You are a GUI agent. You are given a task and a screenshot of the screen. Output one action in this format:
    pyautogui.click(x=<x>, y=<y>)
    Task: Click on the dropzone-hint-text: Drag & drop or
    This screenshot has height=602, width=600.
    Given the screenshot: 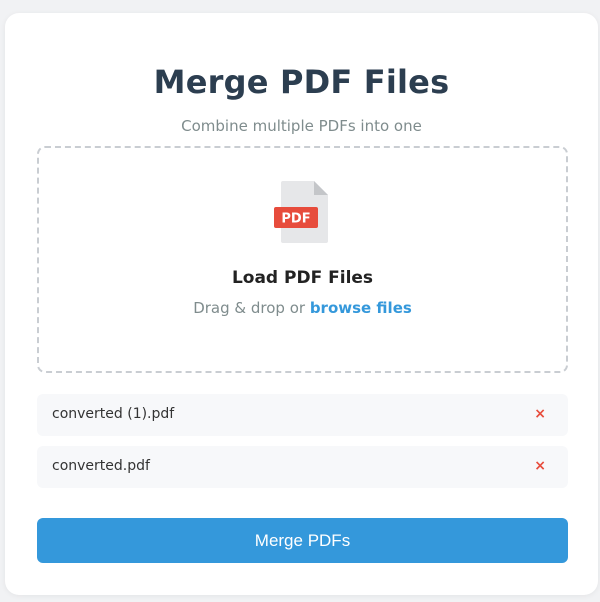 What is the action you would take?
    pyautogui.click(x=251, y=308)
    